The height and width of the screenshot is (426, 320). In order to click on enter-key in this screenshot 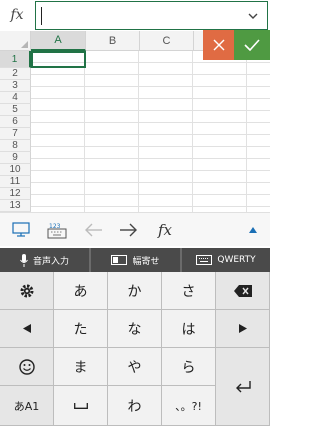, I will do `click(243, 387)`.